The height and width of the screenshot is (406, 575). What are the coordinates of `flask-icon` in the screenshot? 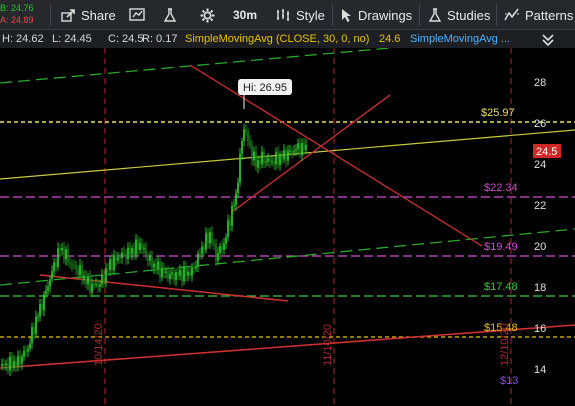 It's located at (170, 15).